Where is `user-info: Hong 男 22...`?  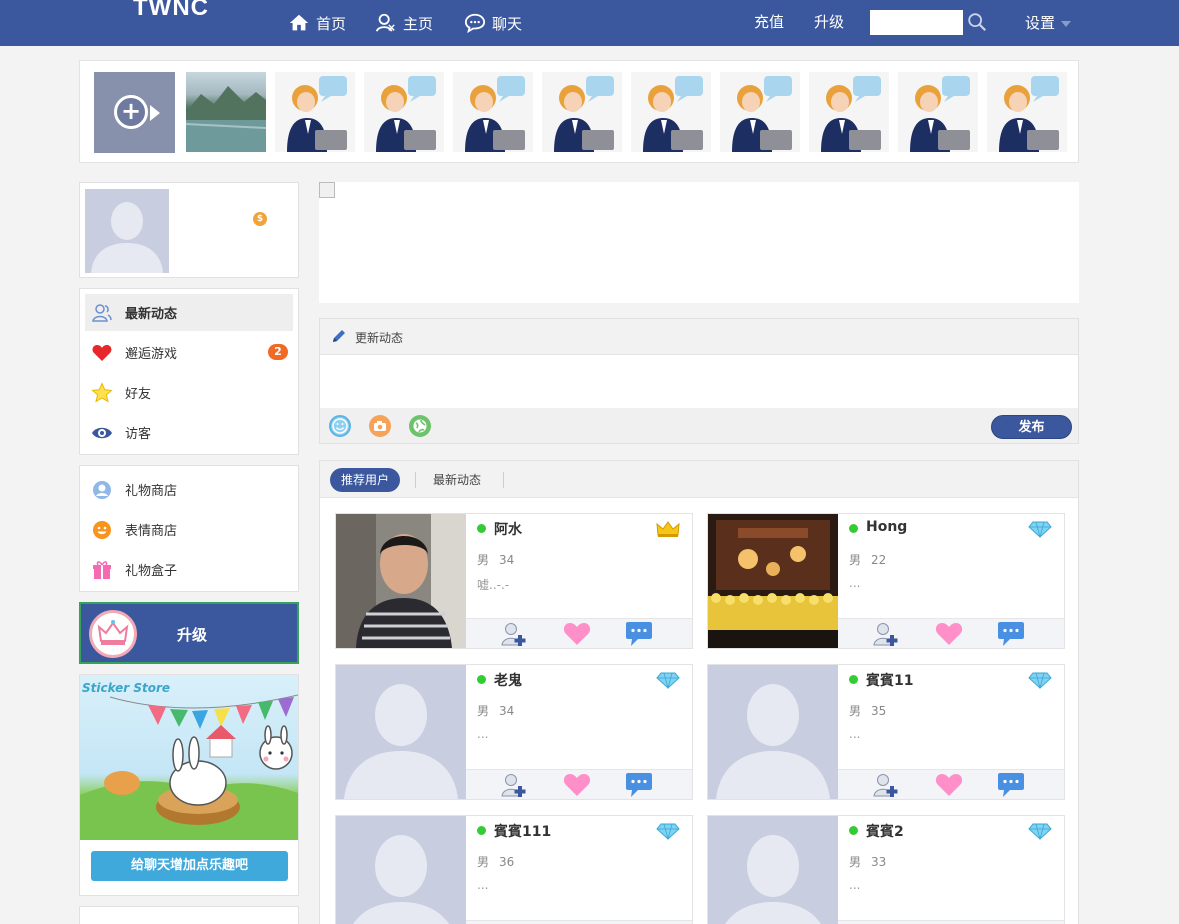
user-info: Hong 男 22... is located at coordinates (951, 566).